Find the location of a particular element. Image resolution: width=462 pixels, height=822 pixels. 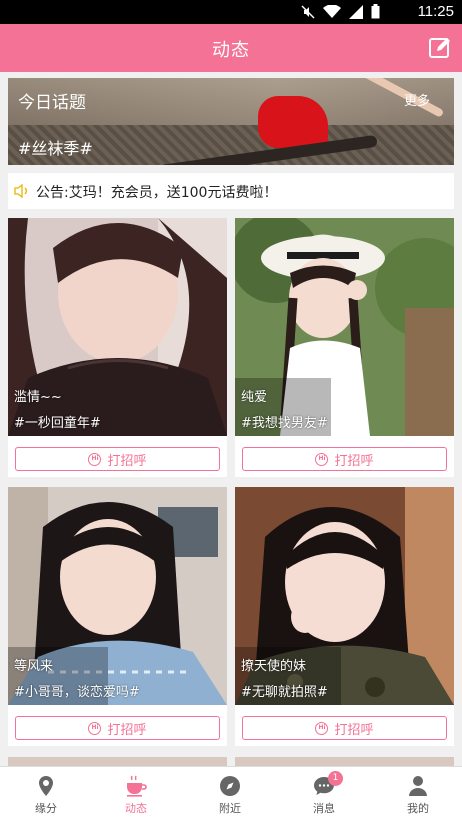

battery-icon is located at coordinates (375, 11).